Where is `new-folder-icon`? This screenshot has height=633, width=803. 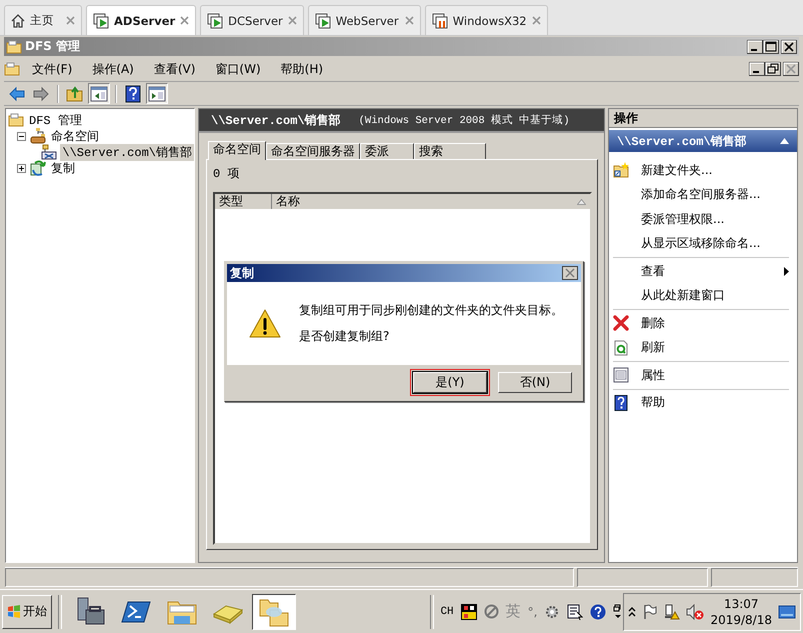
new-folder-icon is located at coordinates (621, 170).